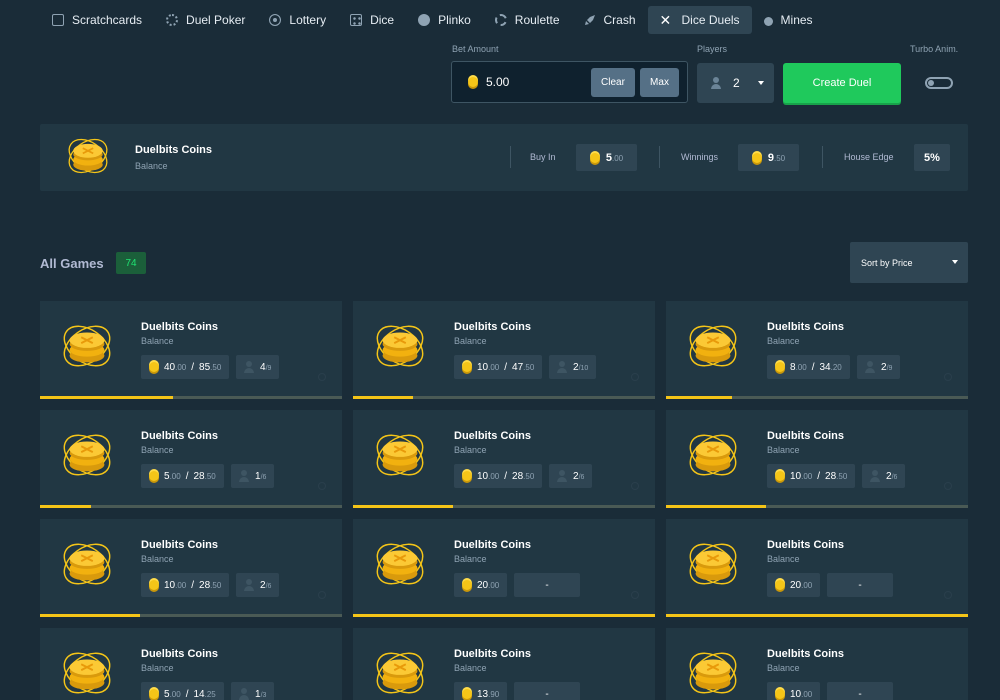 The height and width of the screenshot is (700, 1000). Describe the element at coordinates (504, 350) in the screenshot. I see `game-card: Duelbits Coins Balance 10.00/ 47.50 2/10` at that location.